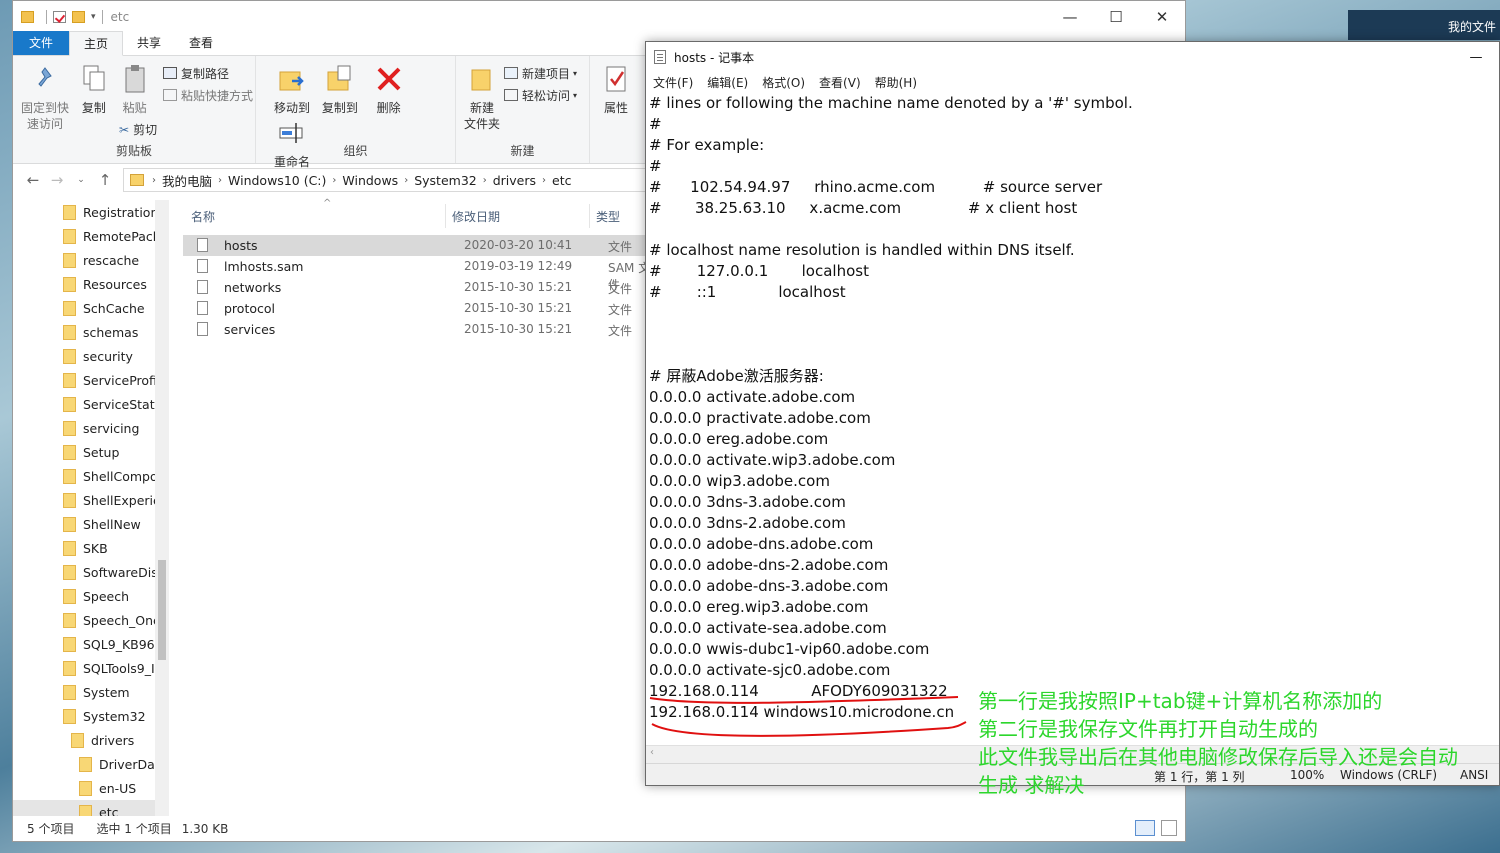 This screenshot has width=1500, height=853. Describe the element at coordinates (45, 97) in the screenshot. I see `pin-quick-access-button: 固定到快 速访问` at that location.